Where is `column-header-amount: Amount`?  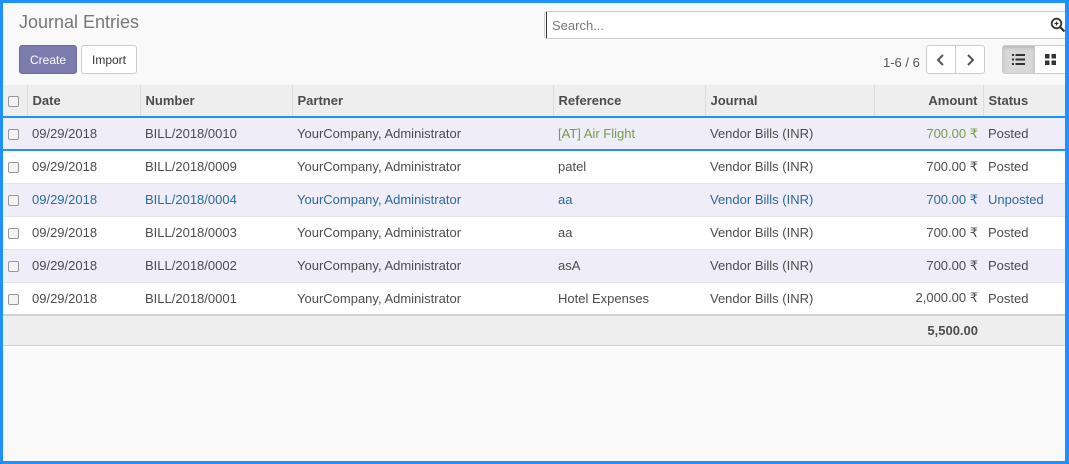 column-header-amount: Amount is located at coordinates (929, 101).